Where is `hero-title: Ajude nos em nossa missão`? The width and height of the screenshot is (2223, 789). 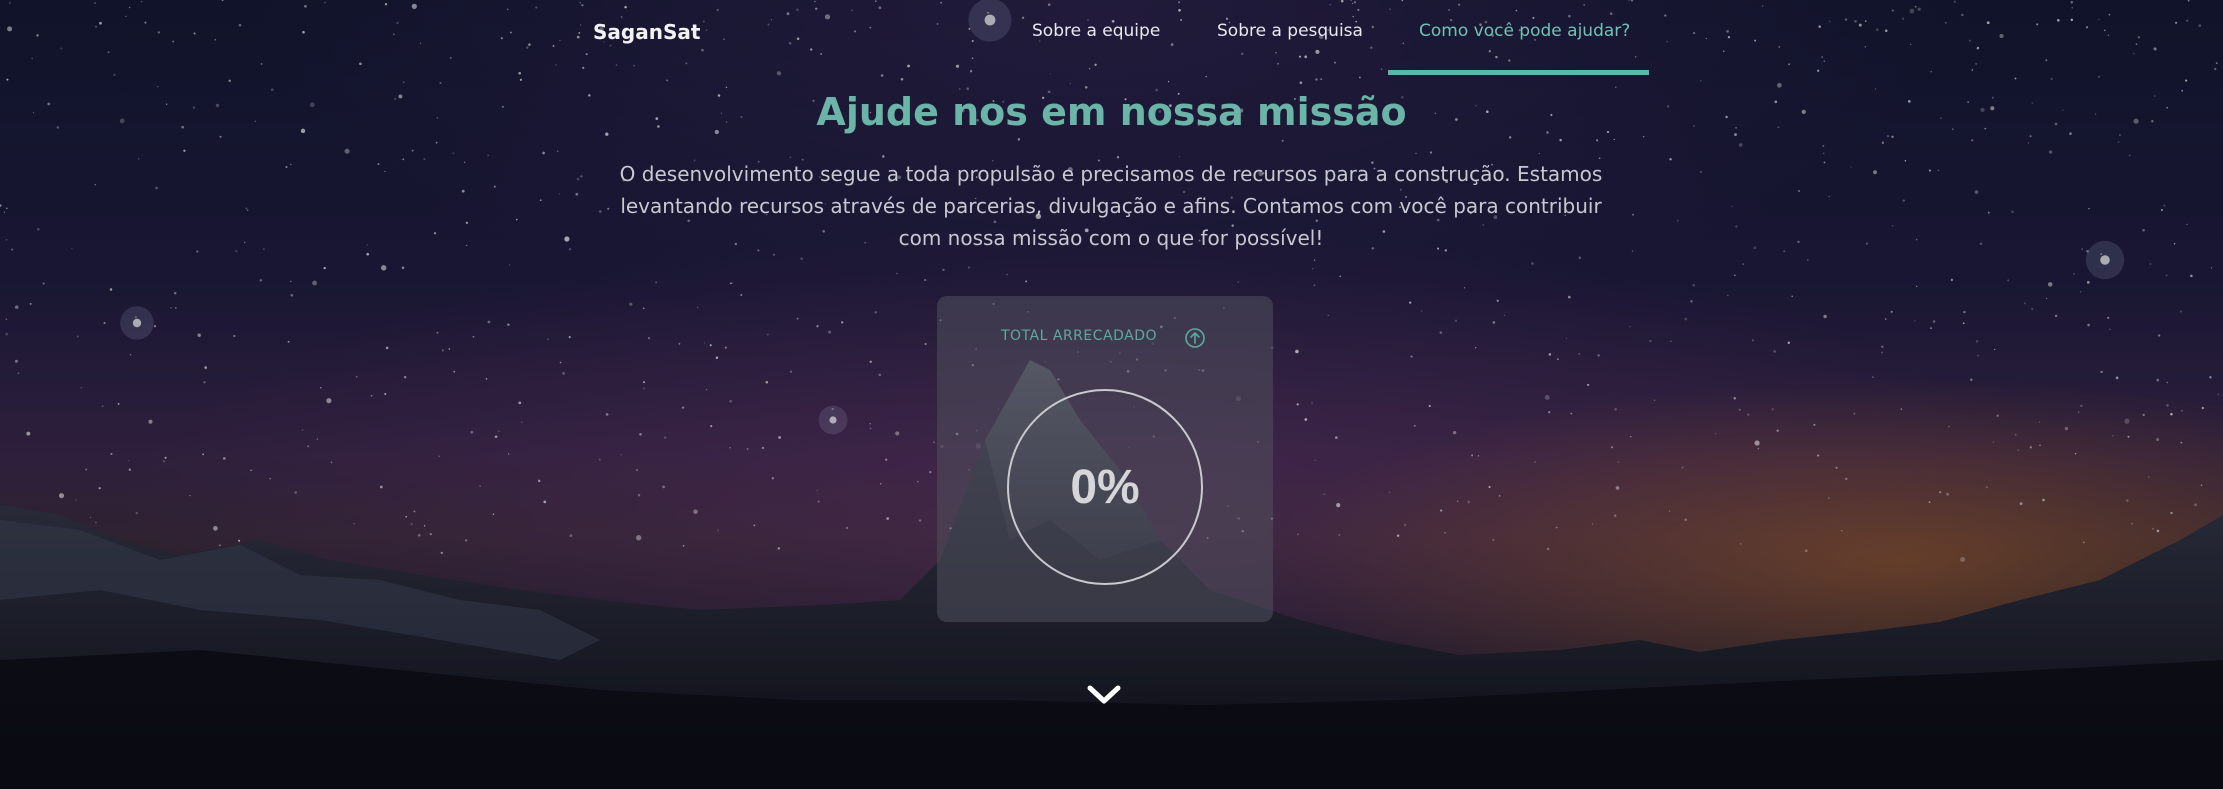
hero-title: Ajude nos em nossa missão is located at coordinates (1111, 112).